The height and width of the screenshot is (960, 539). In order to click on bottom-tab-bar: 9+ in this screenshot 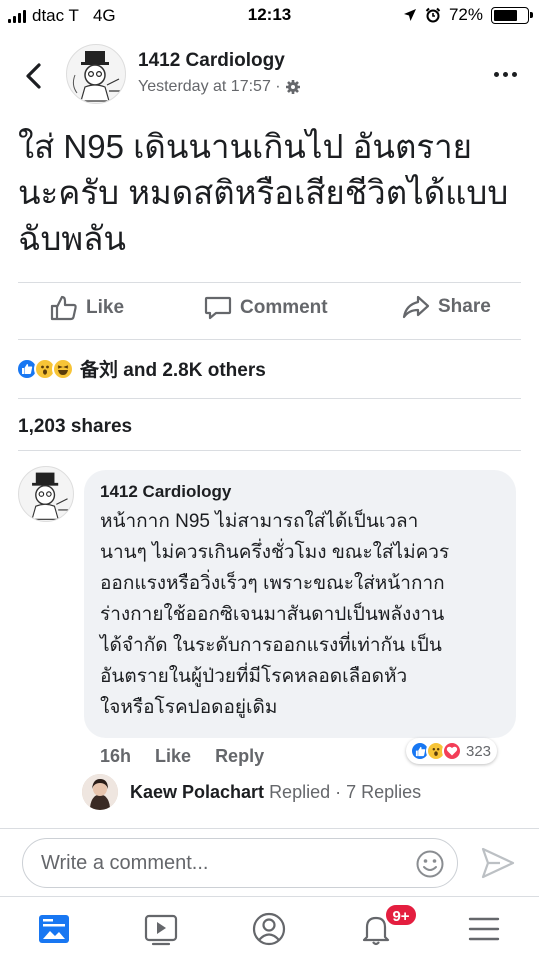, I will do `click(269, 928)`.